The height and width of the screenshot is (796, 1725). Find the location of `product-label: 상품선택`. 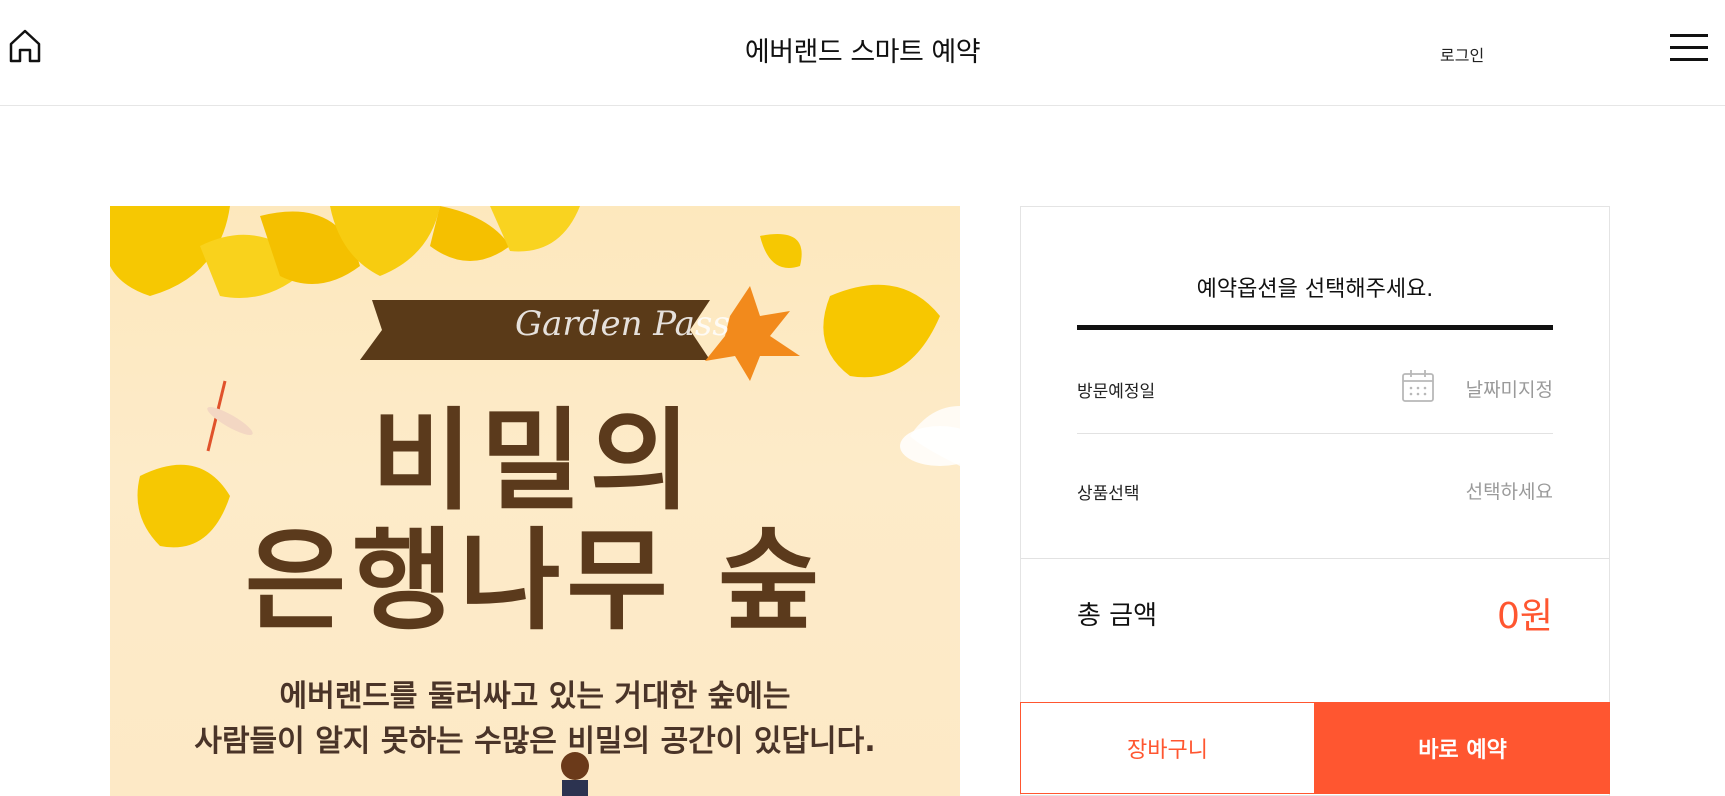

product-label: 상품선택 is located at coordinates (1108, 494).